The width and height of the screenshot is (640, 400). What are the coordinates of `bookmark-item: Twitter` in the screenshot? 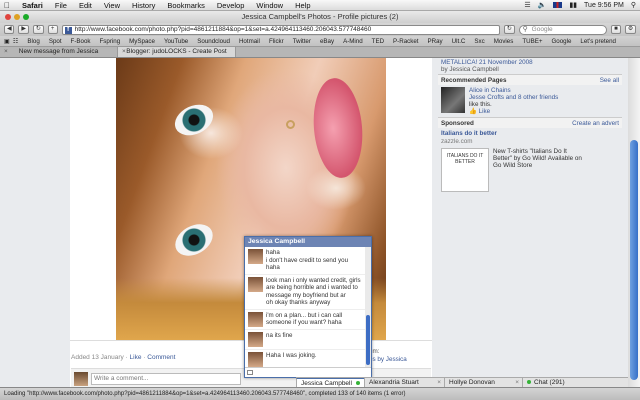 It's located at (302, 41).